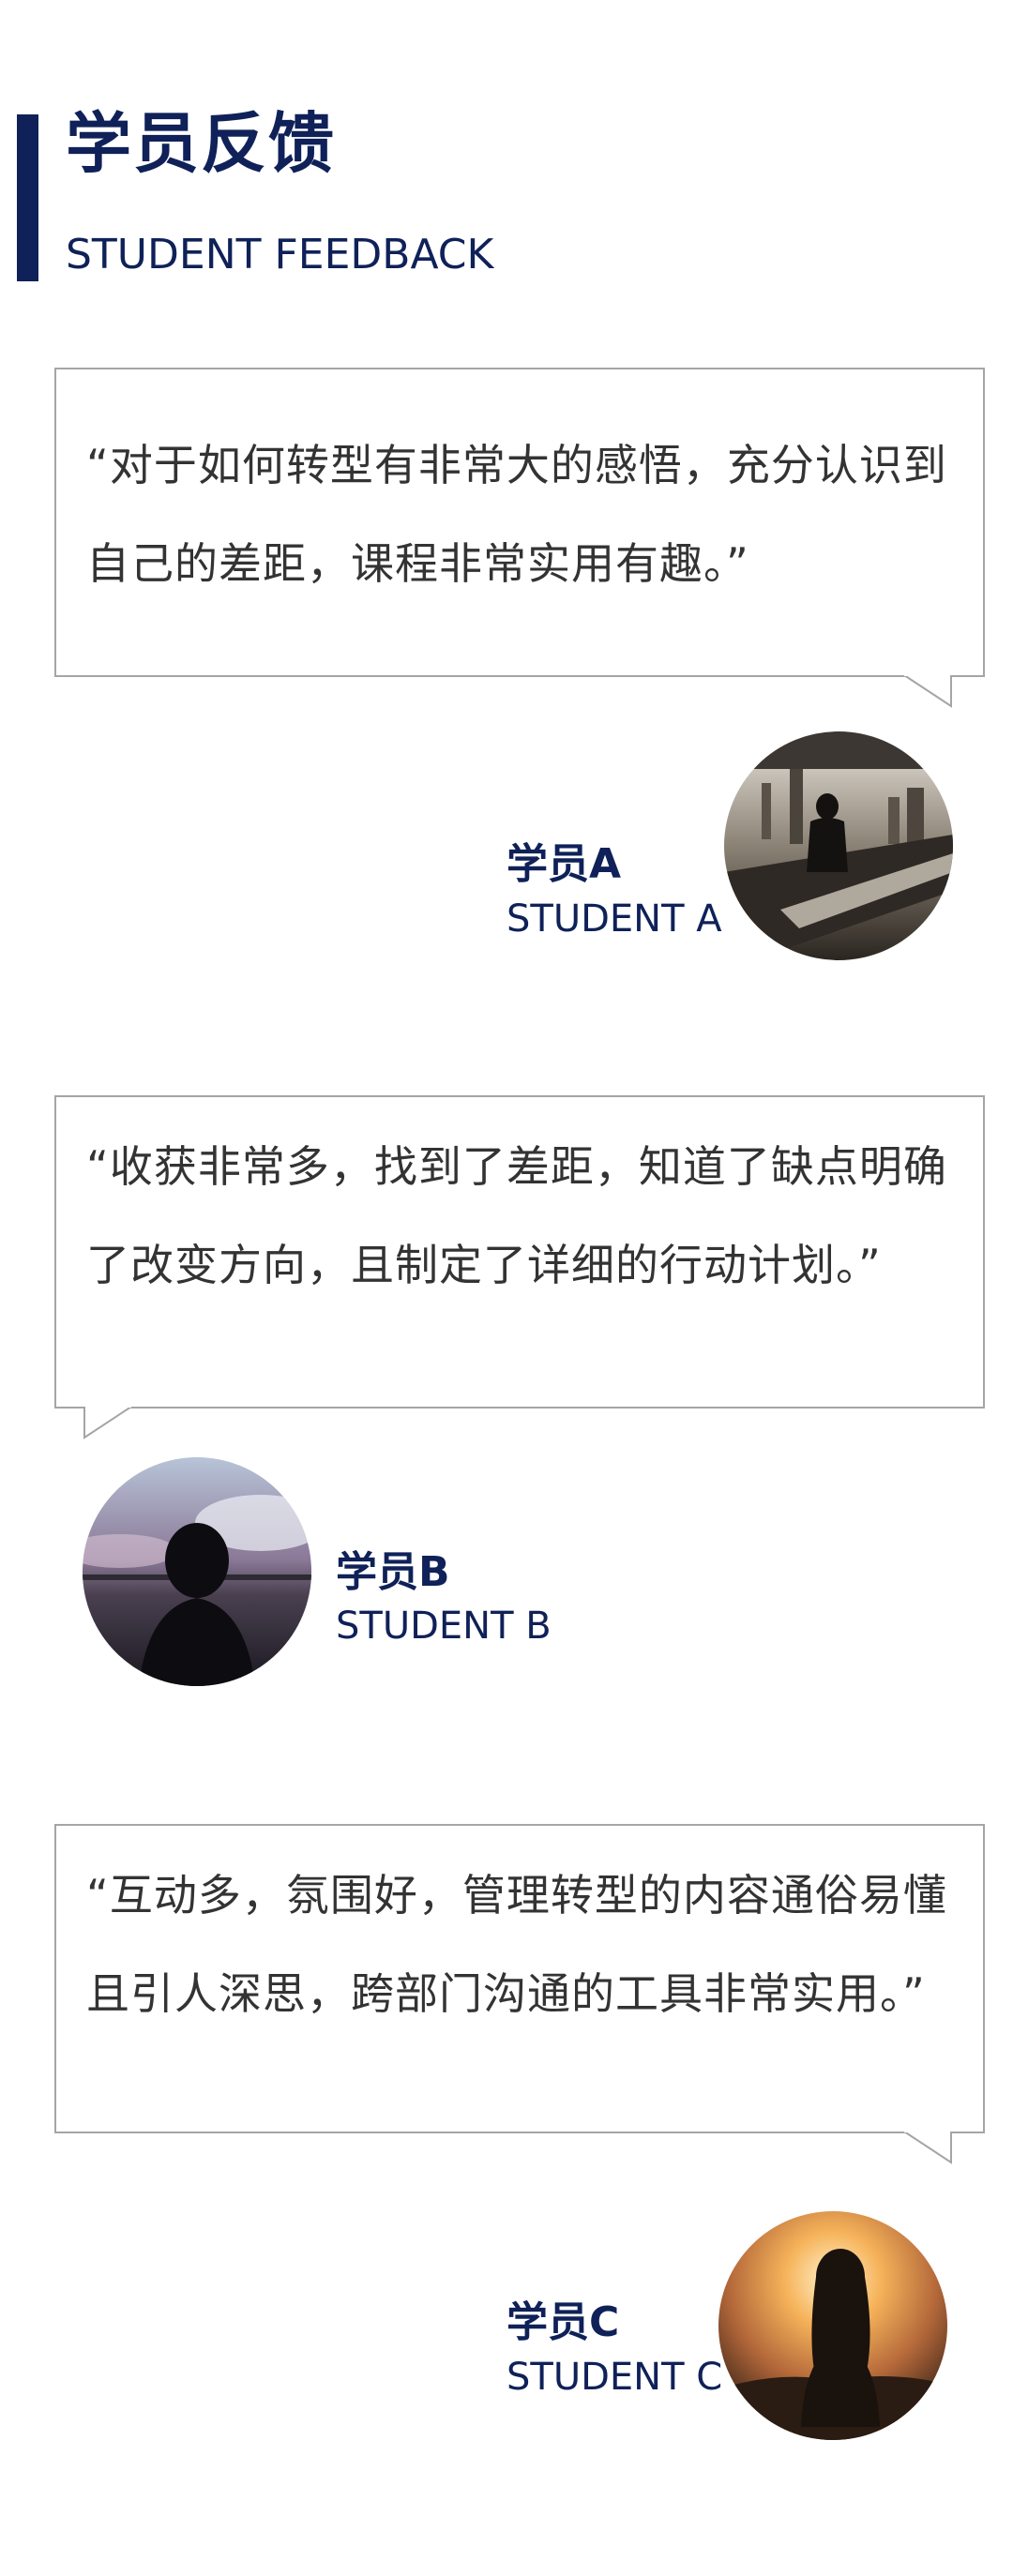 This screenshot has width=1013, height=2576. I want to click on page-title: 学员反馈, so click(201, 143).